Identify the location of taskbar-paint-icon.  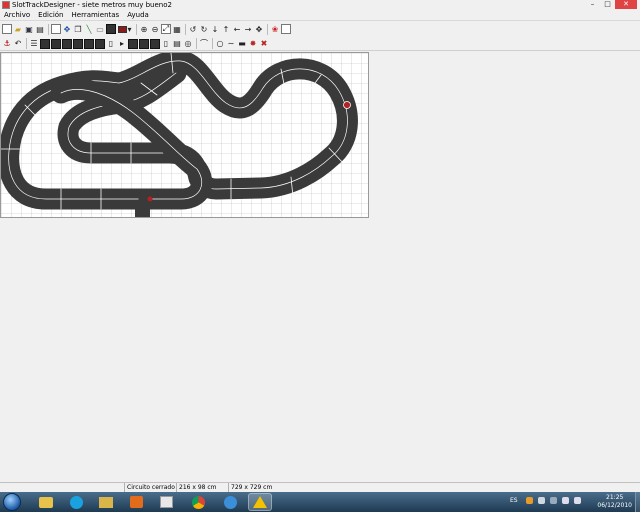
(166, 502).